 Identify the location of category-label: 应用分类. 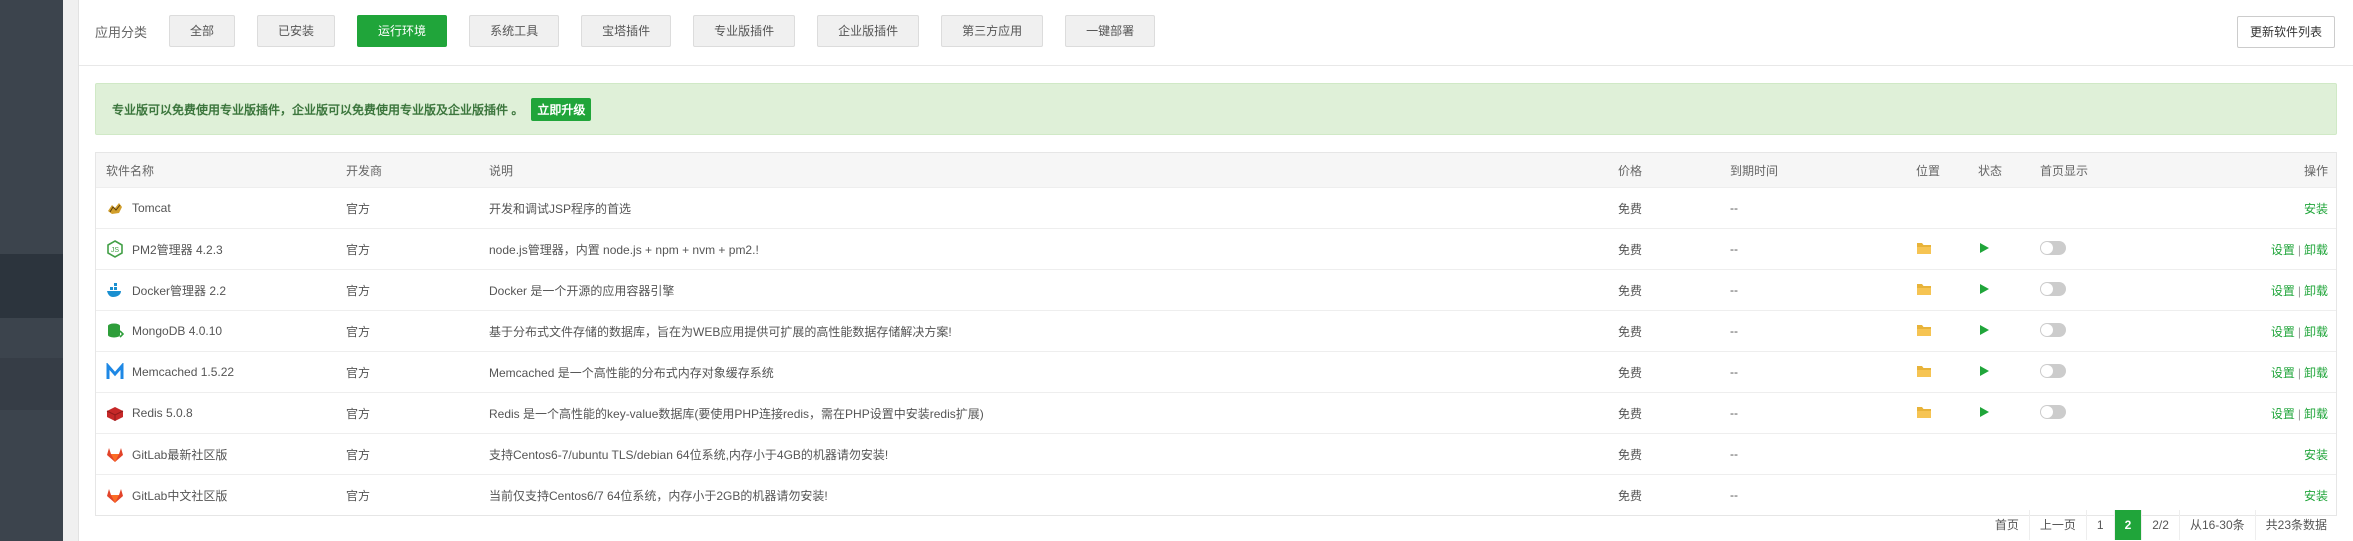
(121, 32).